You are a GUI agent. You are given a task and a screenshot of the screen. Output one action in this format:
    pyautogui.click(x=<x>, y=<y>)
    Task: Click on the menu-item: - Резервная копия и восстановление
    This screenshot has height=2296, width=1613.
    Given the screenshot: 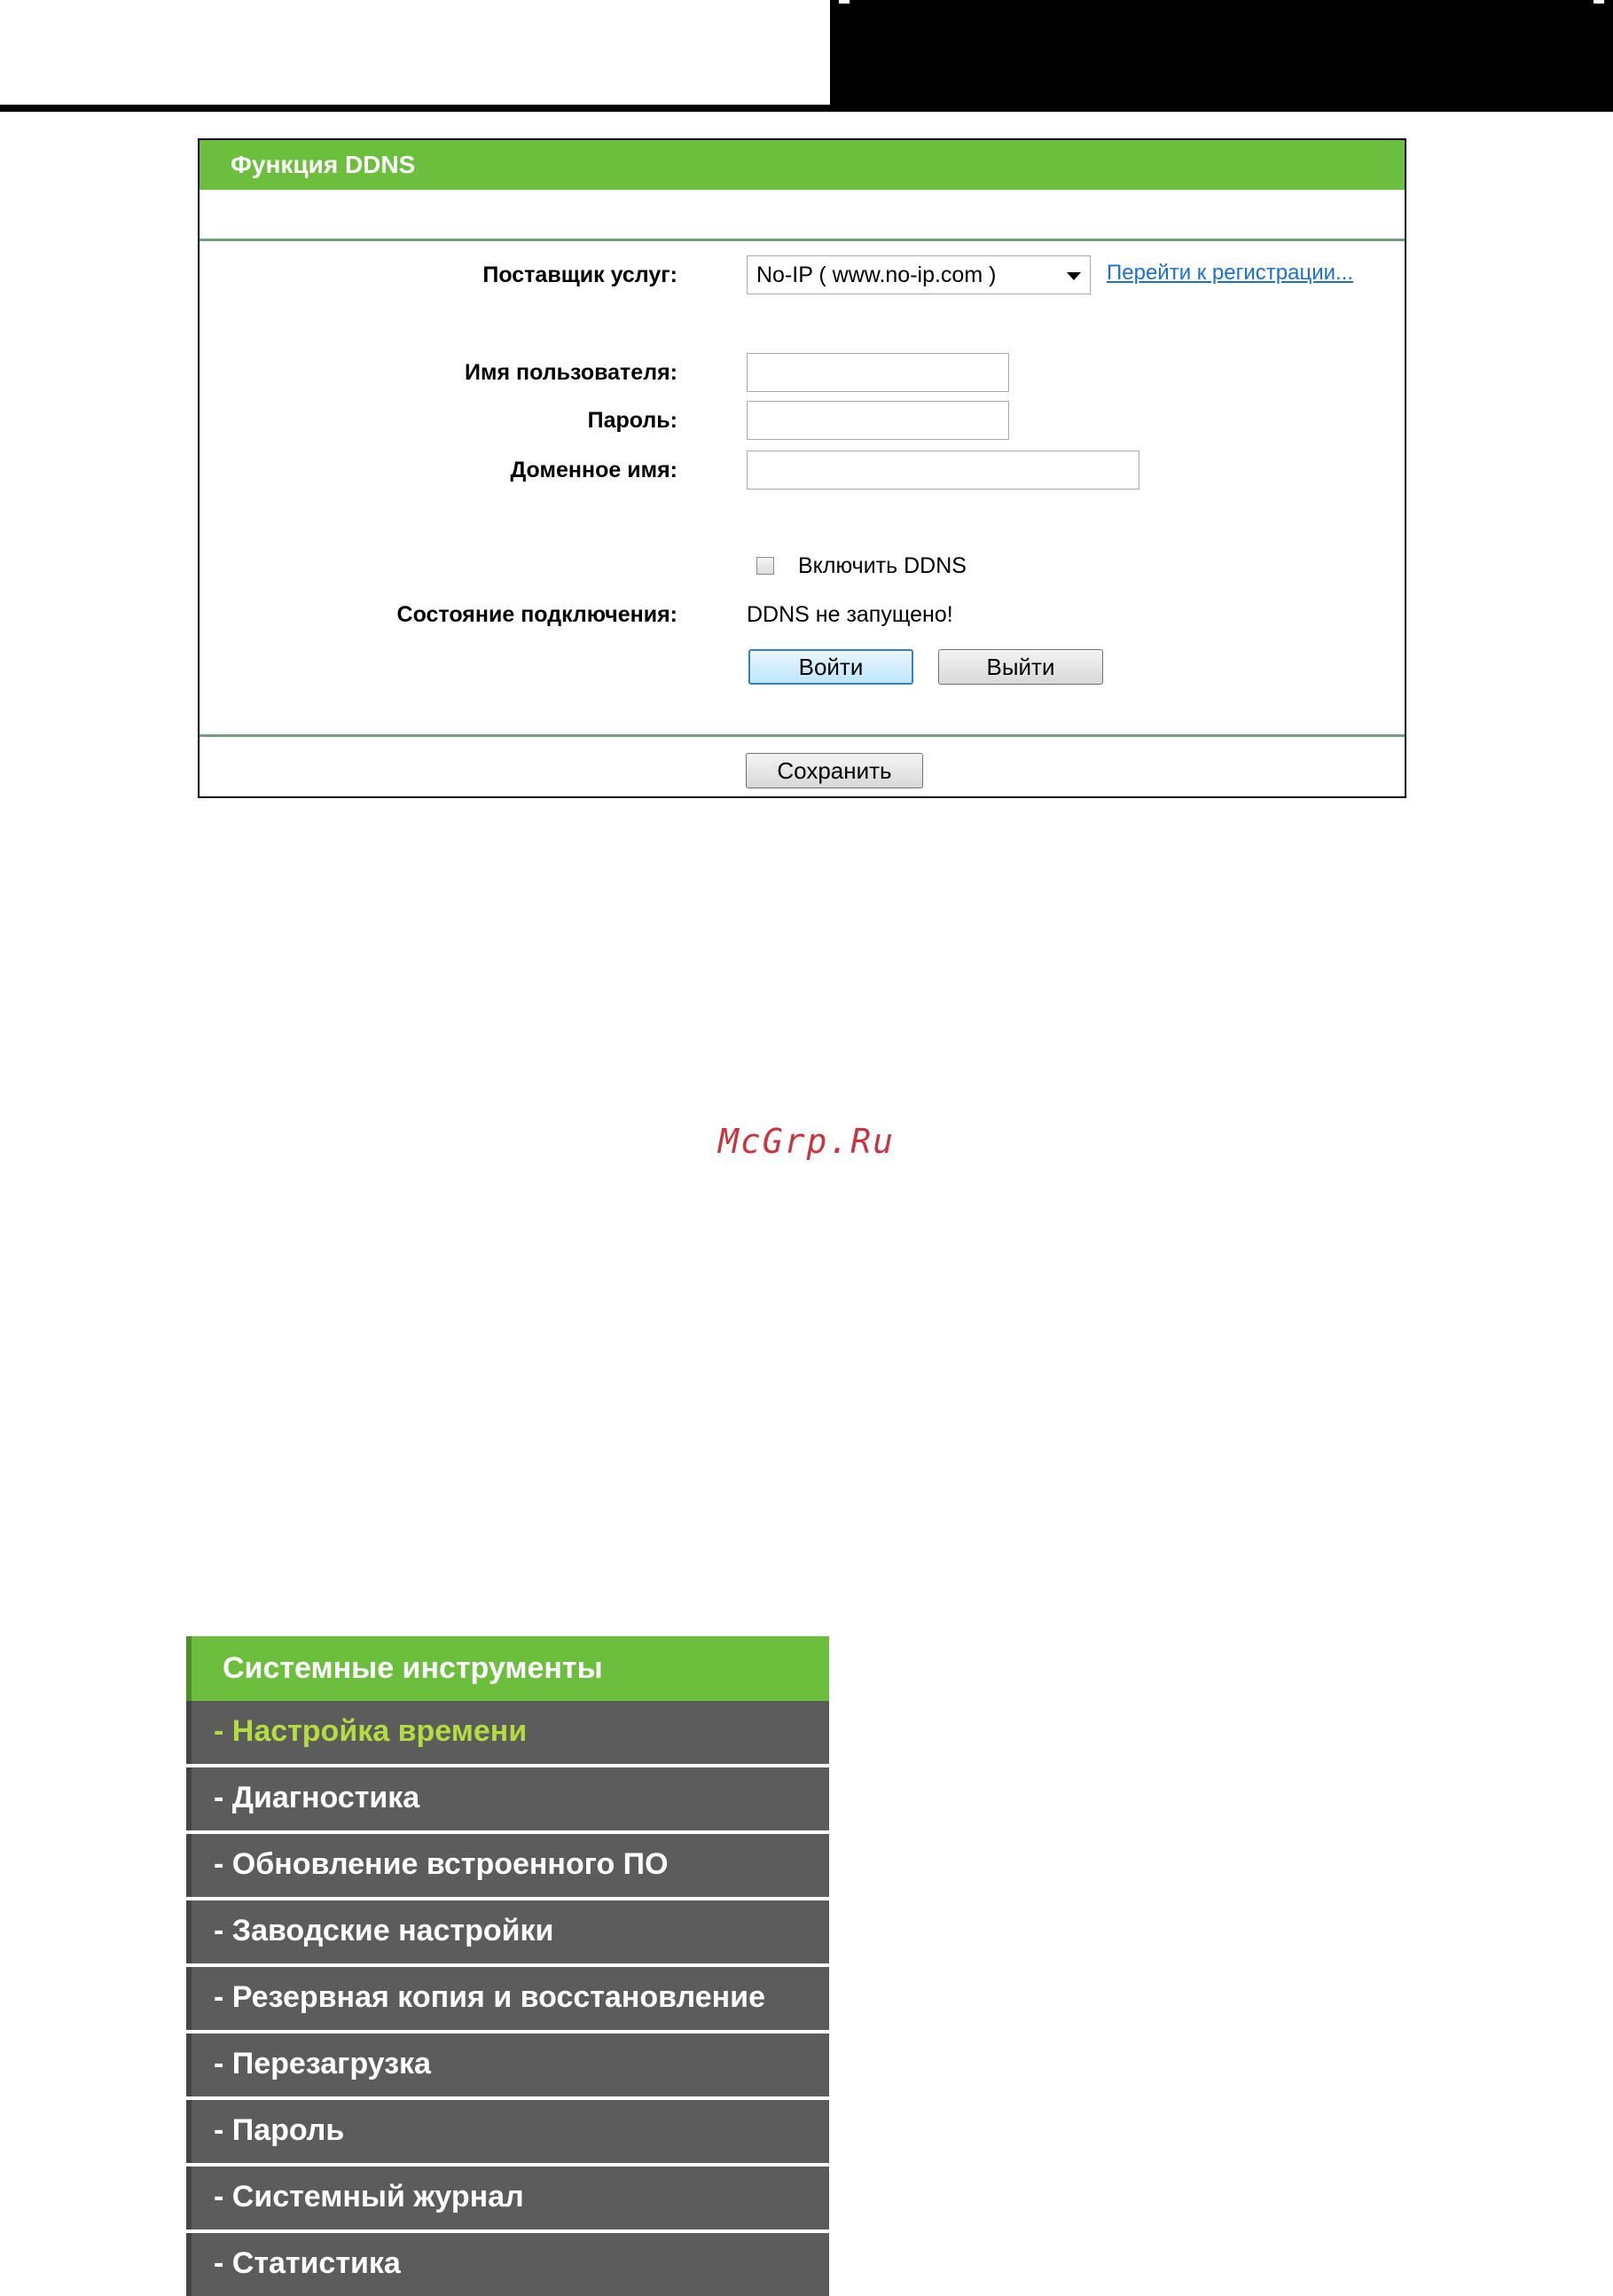 What is the action you would take?
    pyautogui.click(x=507, y=1998)
    